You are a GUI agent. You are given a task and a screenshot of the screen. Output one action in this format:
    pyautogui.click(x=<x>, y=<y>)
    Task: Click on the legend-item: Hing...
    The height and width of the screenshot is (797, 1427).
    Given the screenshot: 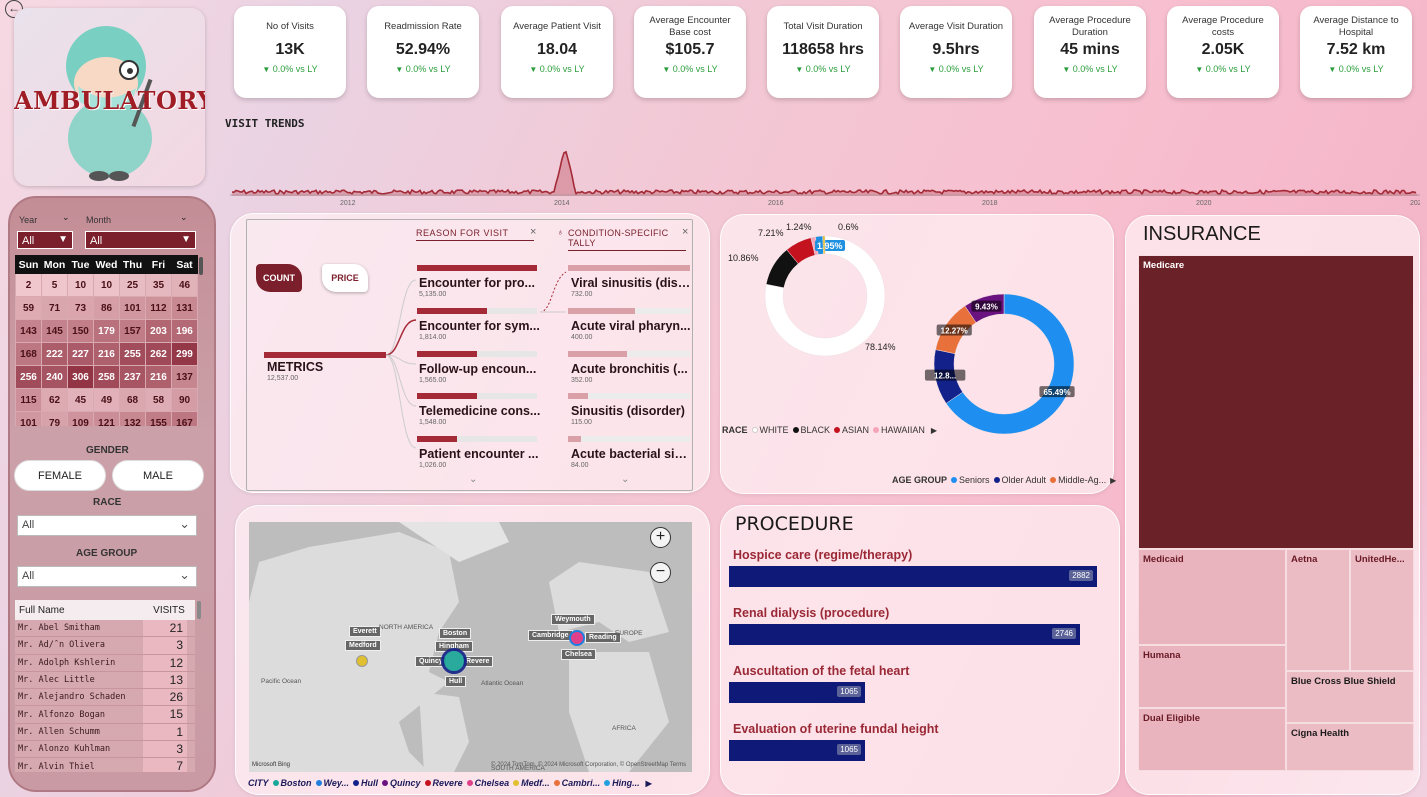 What is the action you would take?
    pyautogui.click(x=620, y=783)
    